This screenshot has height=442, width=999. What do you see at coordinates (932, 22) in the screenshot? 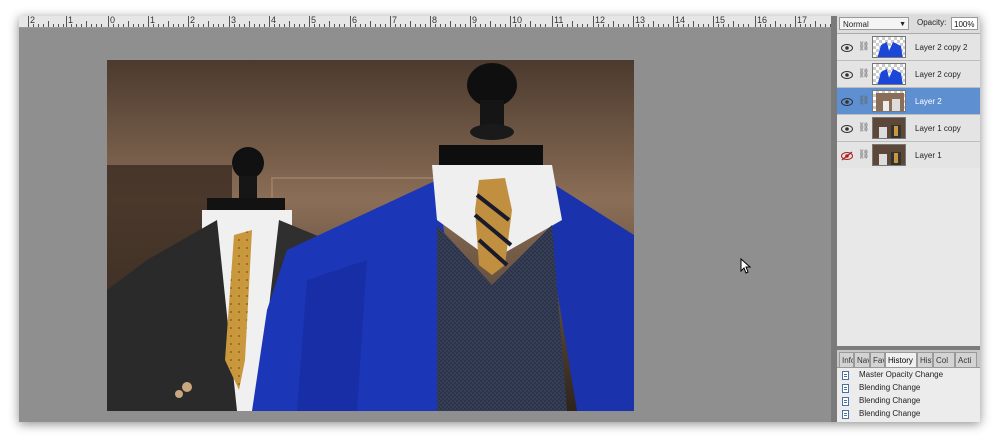
I see `opacity-label: Opacity:` at bounding box center [932, 22].